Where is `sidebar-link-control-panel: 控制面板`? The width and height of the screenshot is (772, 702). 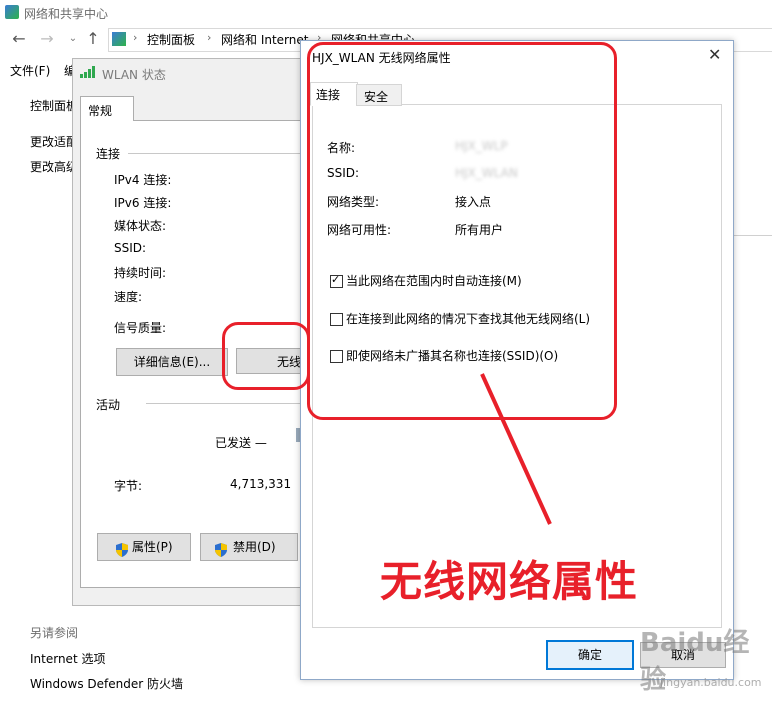 sidebar-link-control-panel: 控制面板 is located at coordinates (54, 105).